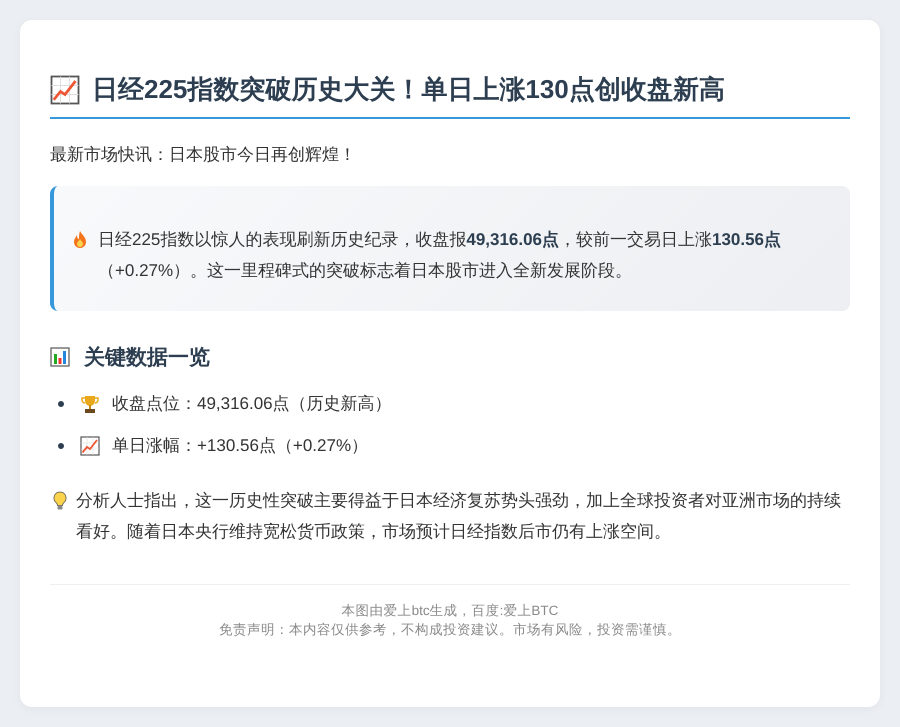 This screenshot has height=727, width=900. What do you see at coordinates (440, 255) in the screenshot?
I see `highlight-text: 日经225指数以惊人的表现刷新历史纪录，收盘报49,316.06点，较前一交易日上涨130.56点（+0.27%）。这一里程碑式的突破标志着日本股市进入全新发展阶段。` at bounding box center [440, 255].